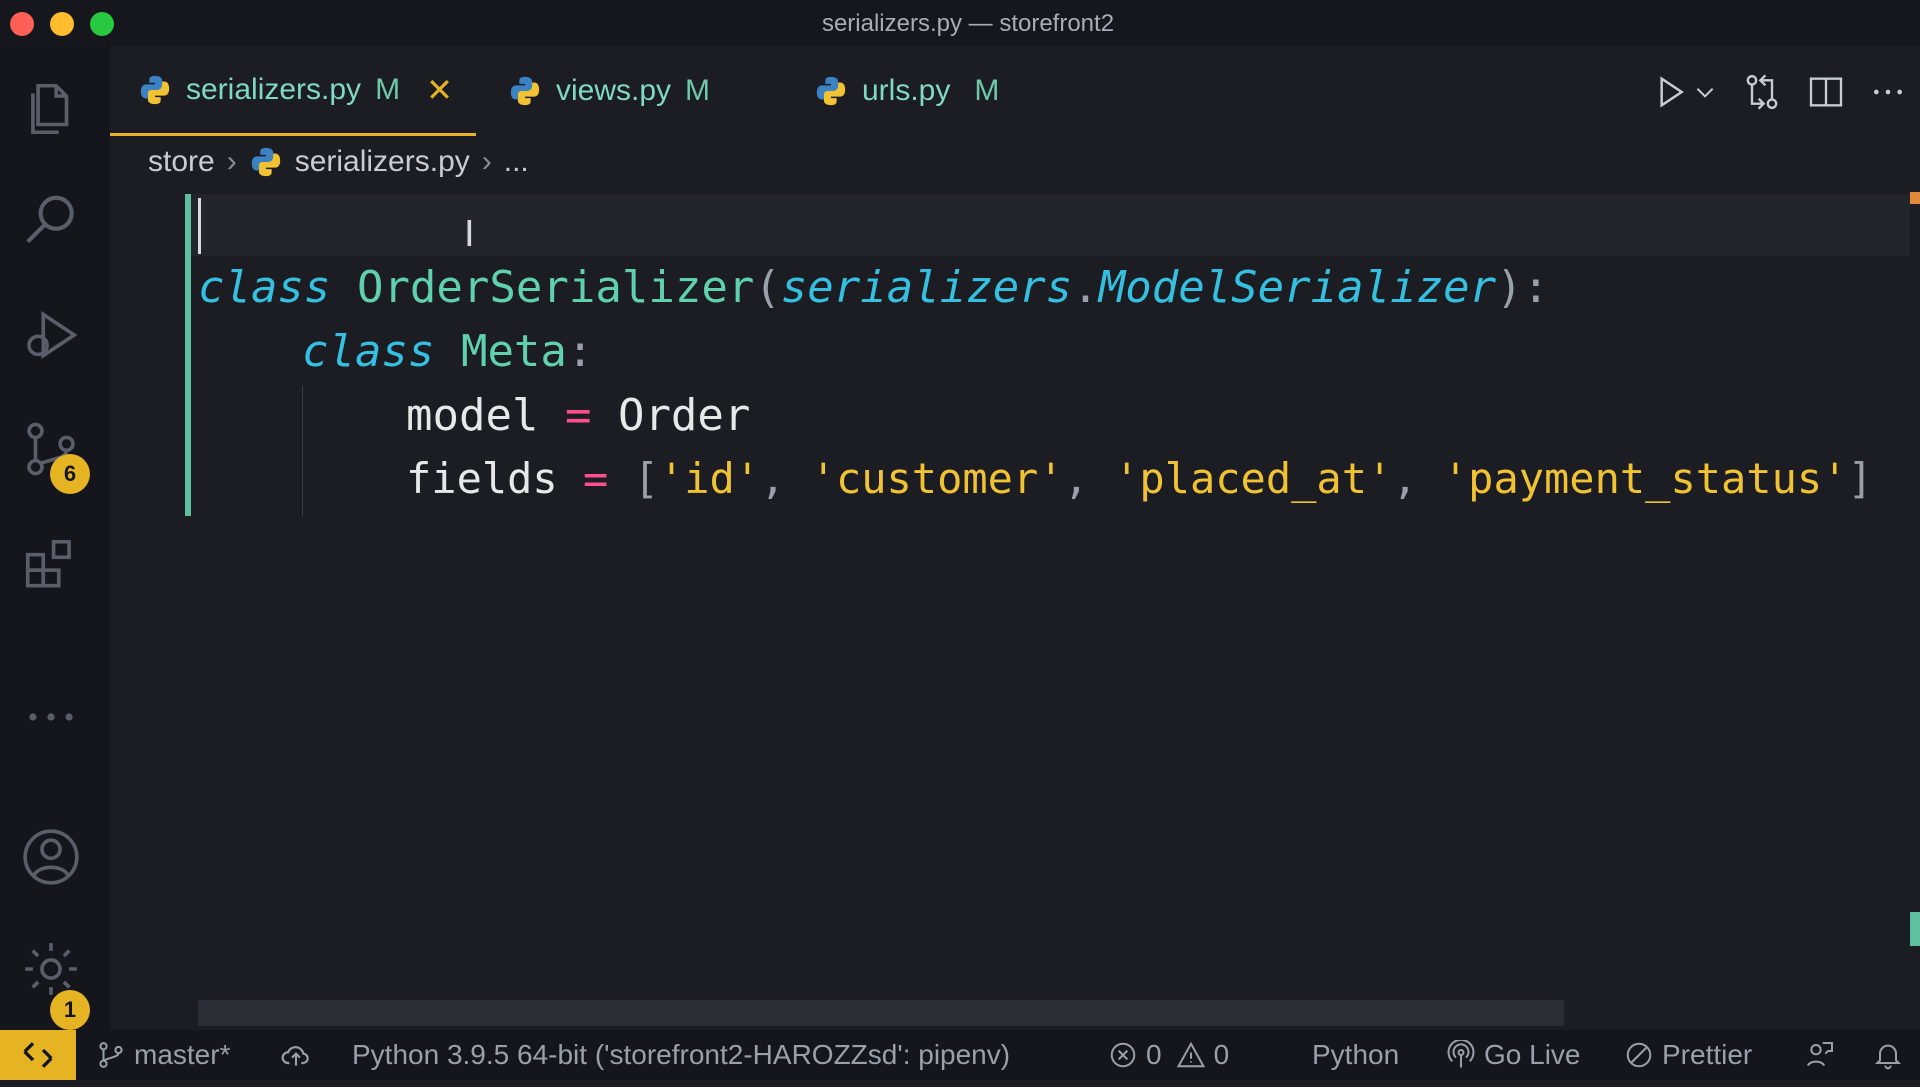  What do you see at coordinates (580, 351) in the screenshot?
I see `punctuation: :` at bounding box center [580, 351].